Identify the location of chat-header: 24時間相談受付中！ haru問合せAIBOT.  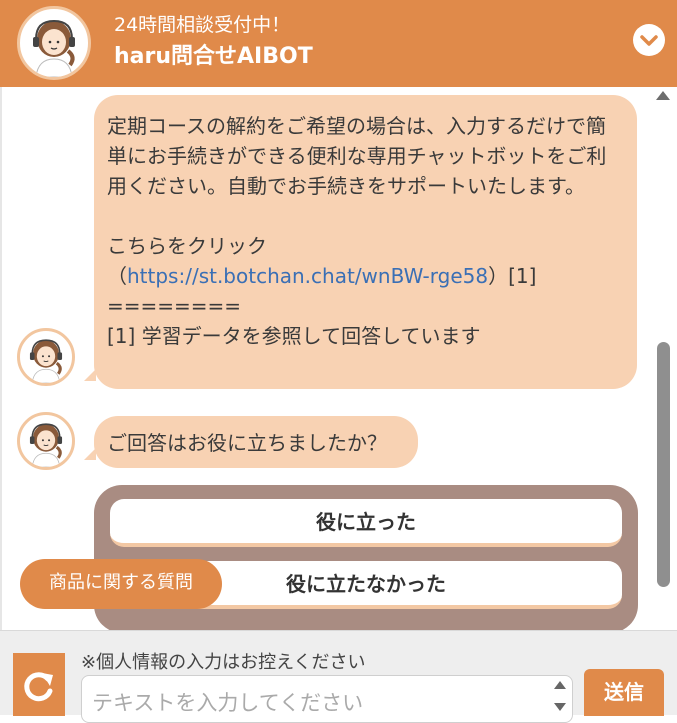
(338, 43).